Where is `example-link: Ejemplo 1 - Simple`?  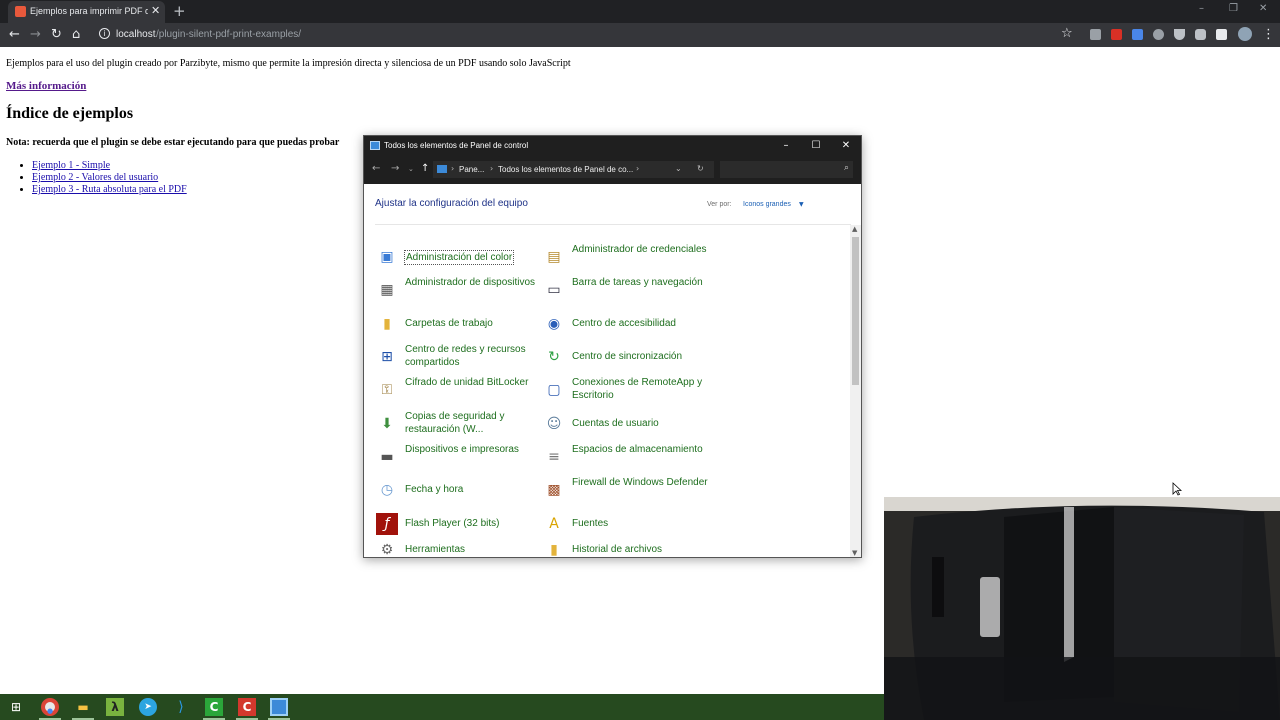
example-link: Ejemplo 1 - Simple is located at coordinates (71, 165).